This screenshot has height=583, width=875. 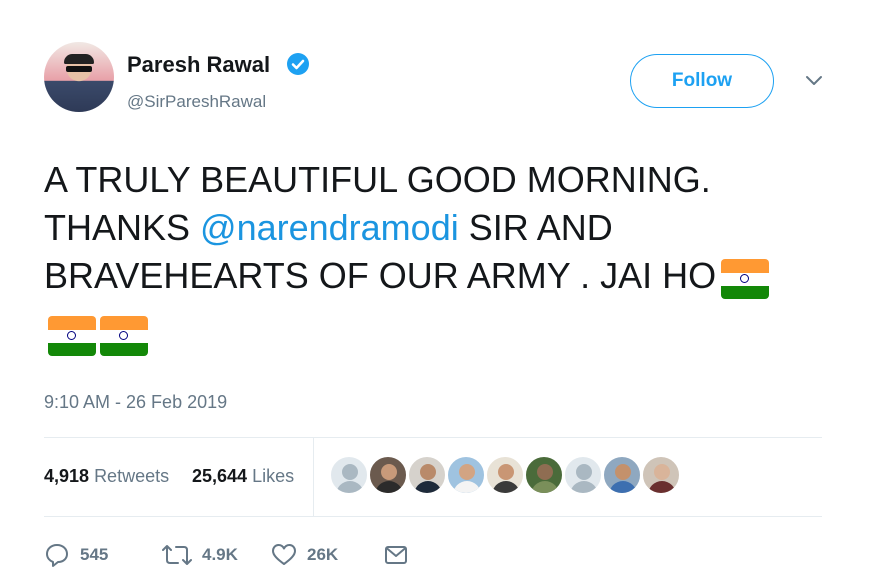 I want to click on heart-icon, so click(x=284, y=554).